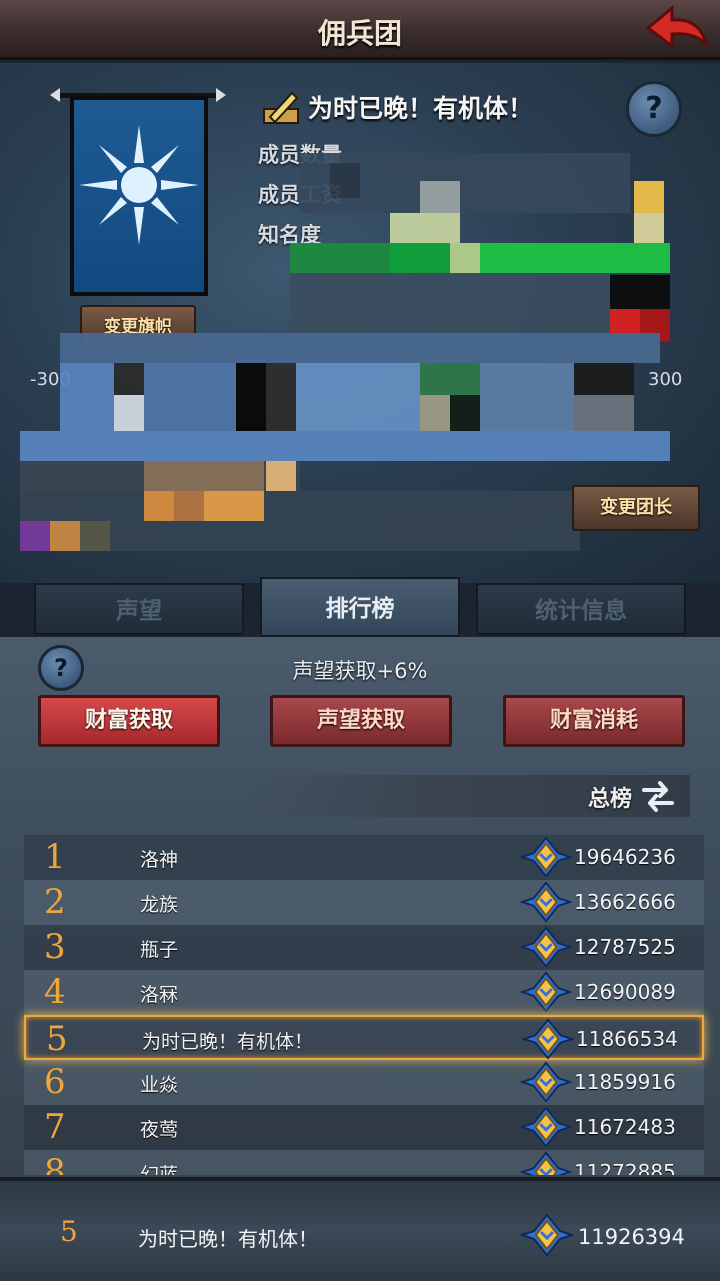  What do you see at coordinates (364, 857) in the screenshot?
I see `table-row: 1 洛神 19646236` at bounding box center [364, 857].